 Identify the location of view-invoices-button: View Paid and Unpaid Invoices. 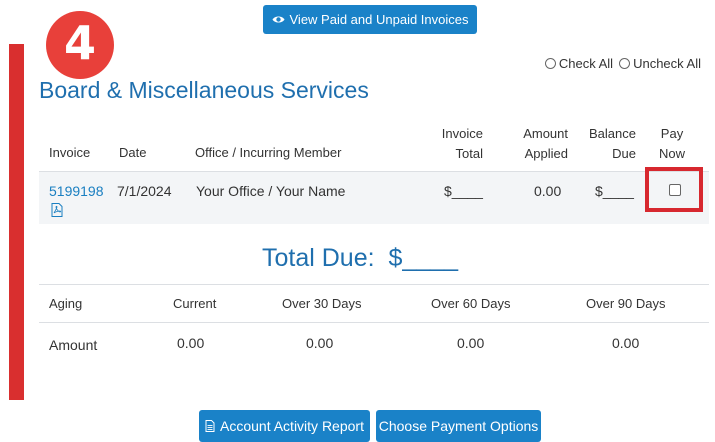
(370, 19).